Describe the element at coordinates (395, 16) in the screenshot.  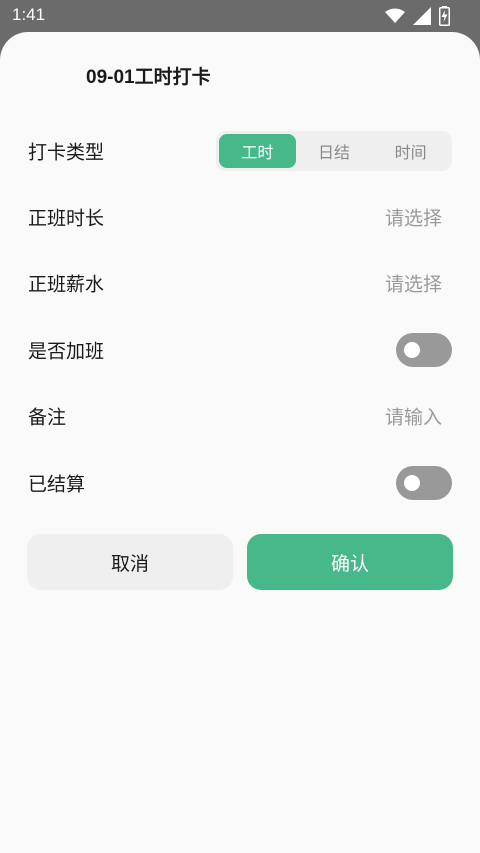
I see `wifi-icon` at that location.